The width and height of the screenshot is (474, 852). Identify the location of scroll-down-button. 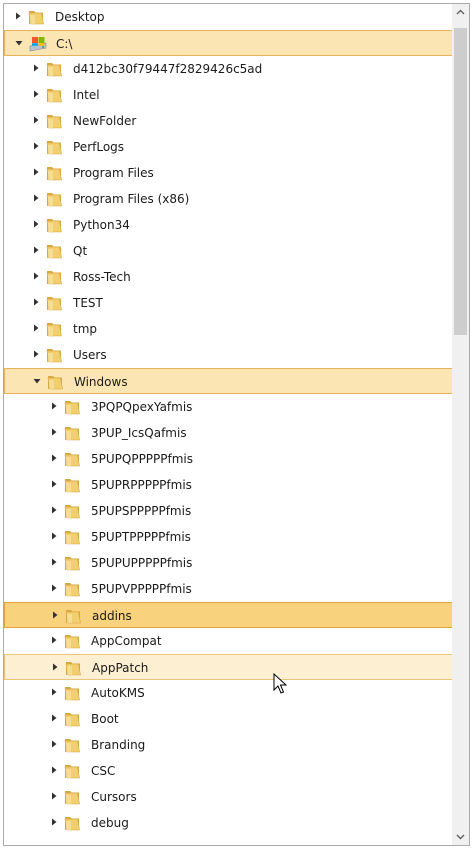
(460, 836).